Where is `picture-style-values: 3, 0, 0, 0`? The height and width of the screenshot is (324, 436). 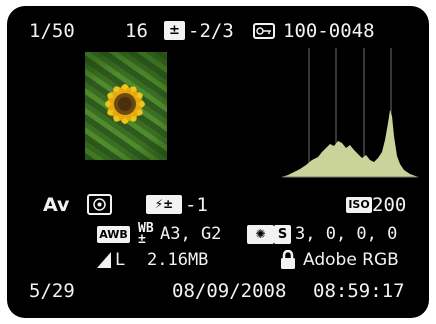 picture-style-values: 3, 0, 0, 0 is located at coordinates (346, 234).